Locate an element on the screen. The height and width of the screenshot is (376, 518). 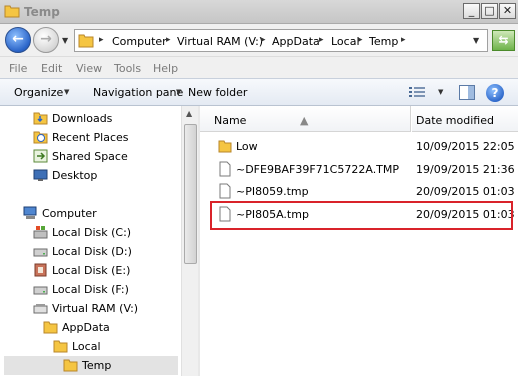
nav-item-local-disk-d: Local Disk (D:) is located at coordinates (103, 251).